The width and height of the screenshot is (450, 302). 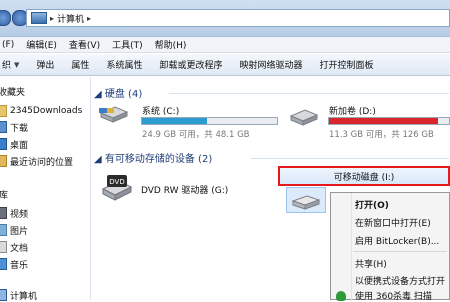 What do you see at coordinates (238, 18) in the screenshot?
I see `address-bar: ▸ 计算机 ▸` at bounding box center [238, 18].